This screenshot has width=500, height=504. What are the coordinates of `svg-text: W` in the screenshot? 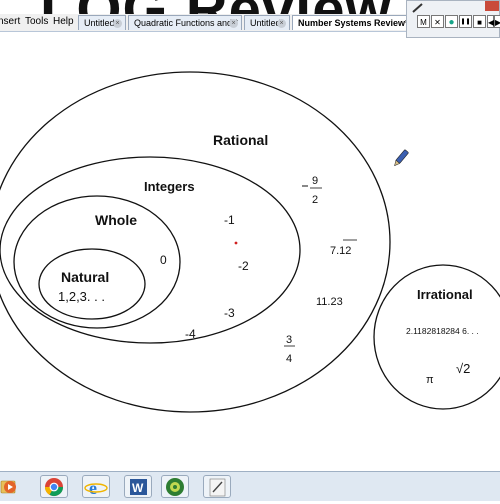 It's located at (138, 488).